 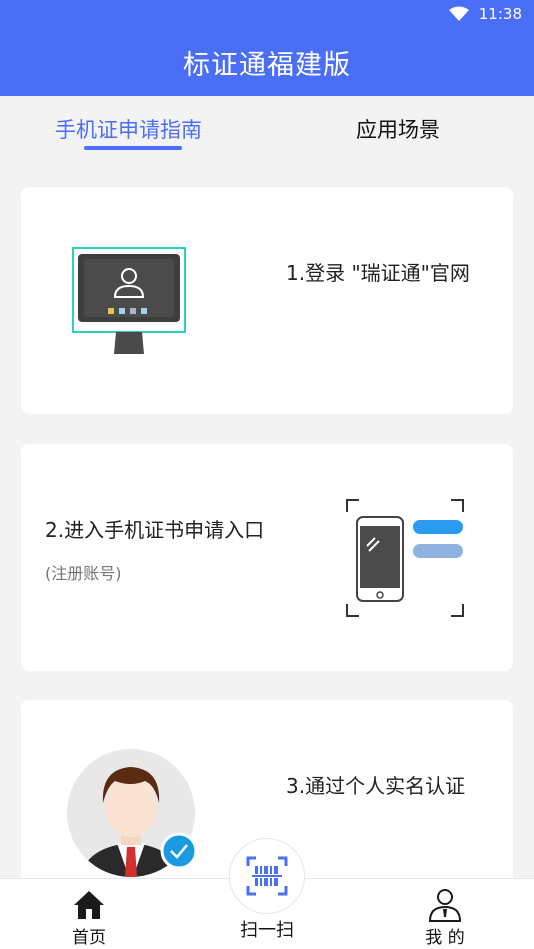 I want to click on nav-home: 首页, so click(x=89, y=914).